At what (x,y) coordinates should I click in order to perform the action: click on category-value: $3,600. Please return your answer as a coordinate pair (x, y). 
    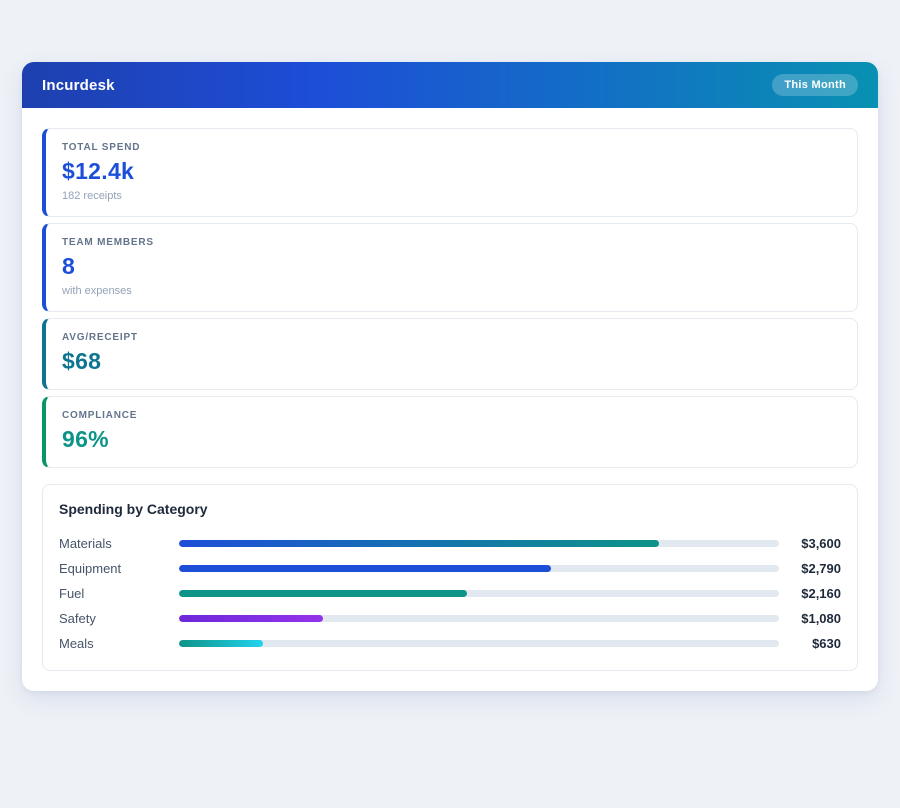
    Looking at the image, I should click on (821, 543).